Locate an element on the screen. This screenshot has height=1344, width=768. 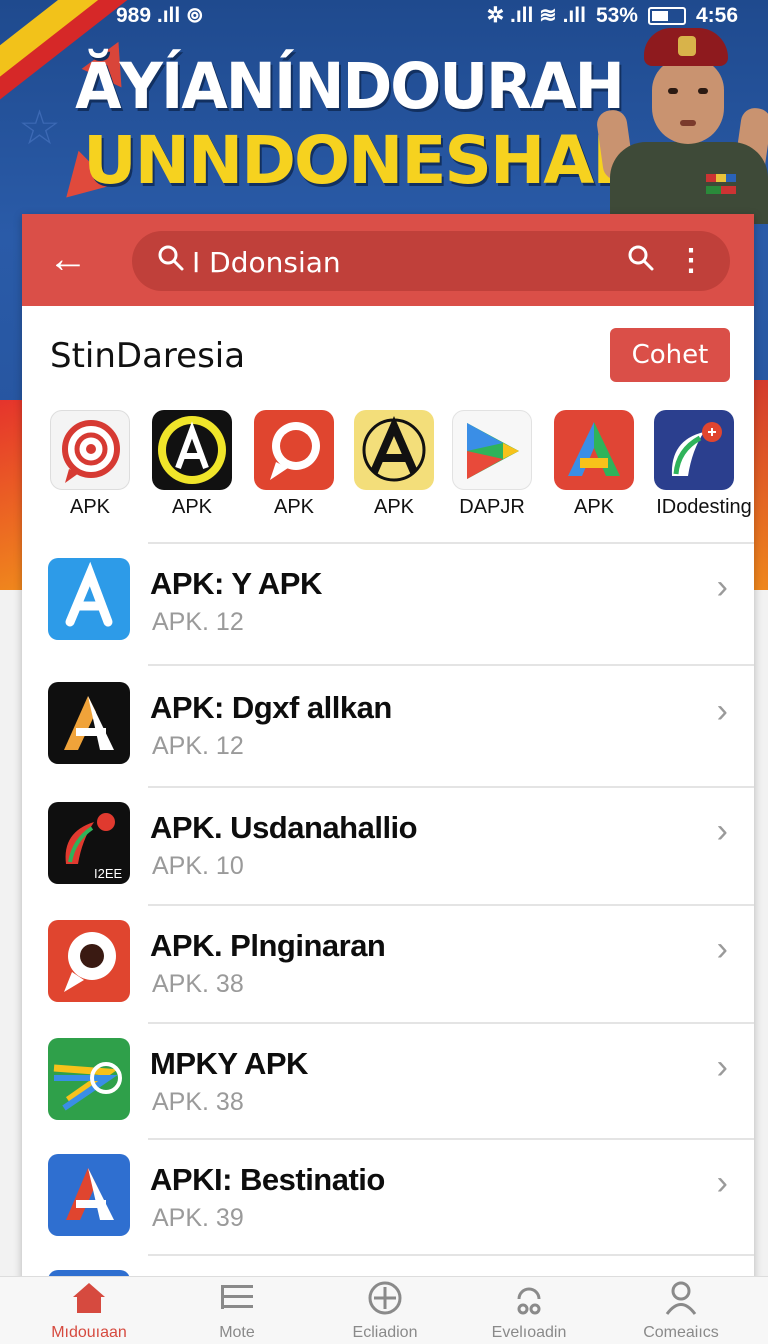
plus-circle-icon is located at coordinates (385, 1302).